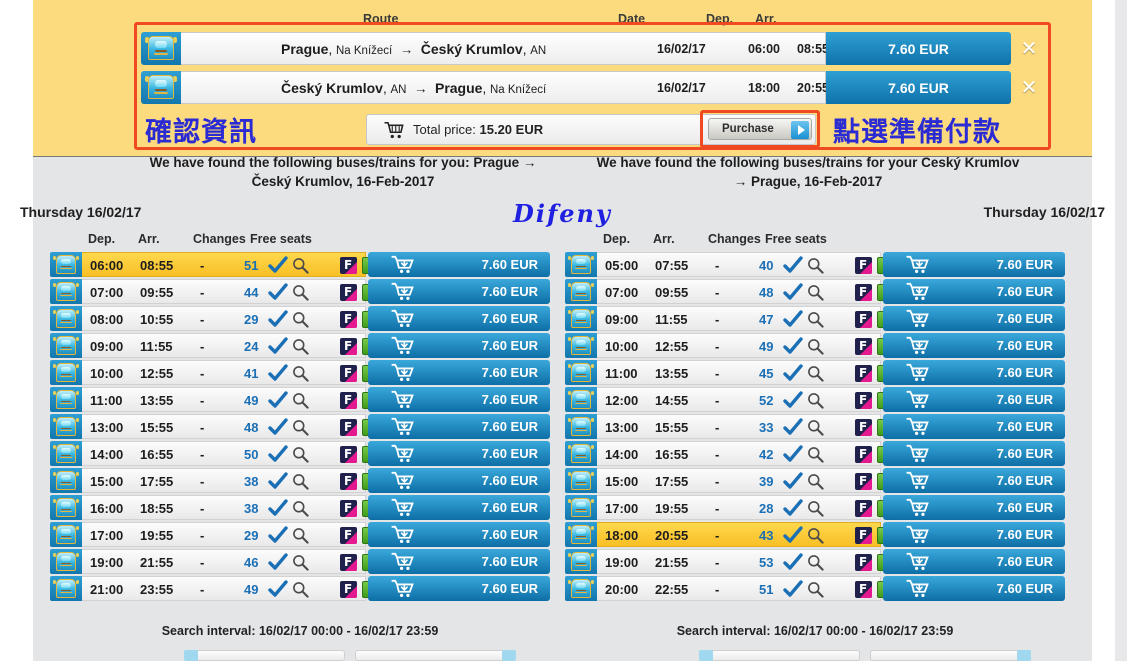  Describe the element at coordinates (264, 655) in the screenshot. I see `earlier-button-left` at that location.